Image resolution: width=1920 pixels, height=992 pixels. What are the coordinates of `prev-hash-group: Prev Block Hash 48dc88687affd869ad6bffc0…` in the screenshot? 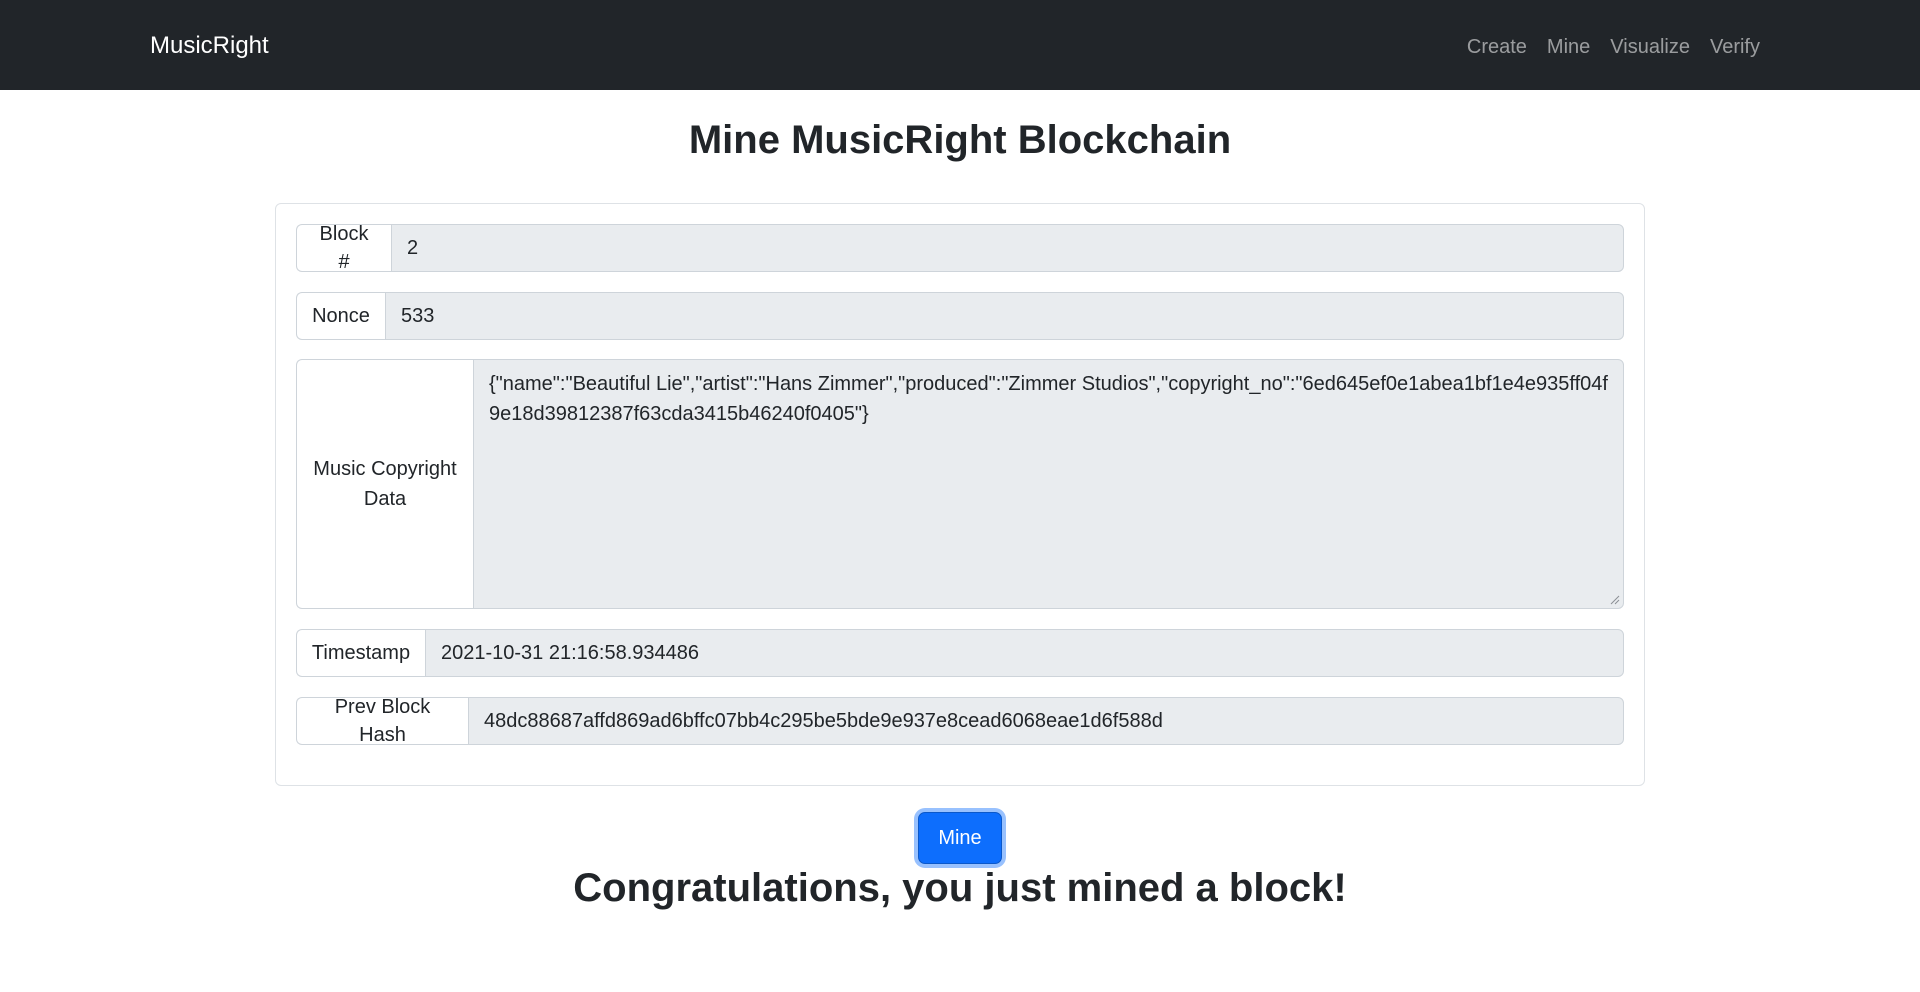 It's located at (960, 721).